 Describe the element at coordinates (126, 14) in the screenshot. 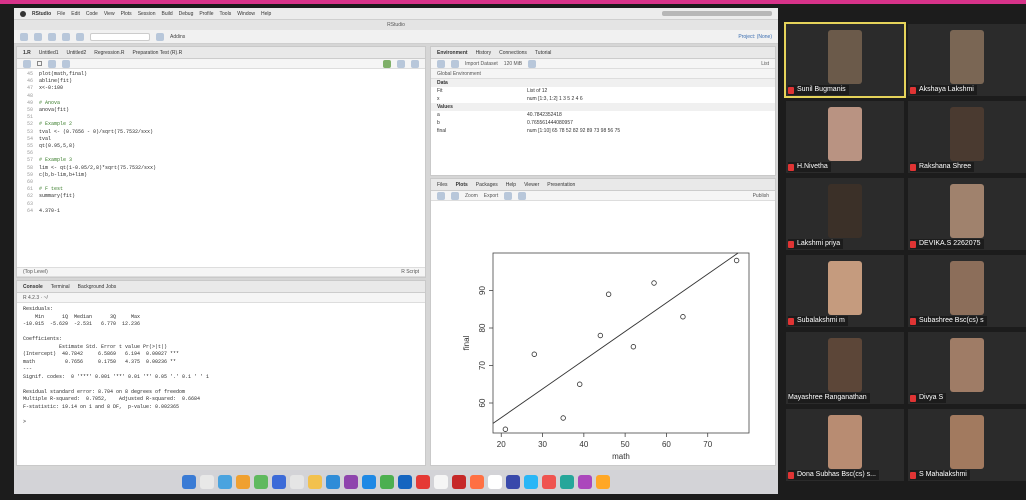

I see `menu-plots: Plots` at that location.